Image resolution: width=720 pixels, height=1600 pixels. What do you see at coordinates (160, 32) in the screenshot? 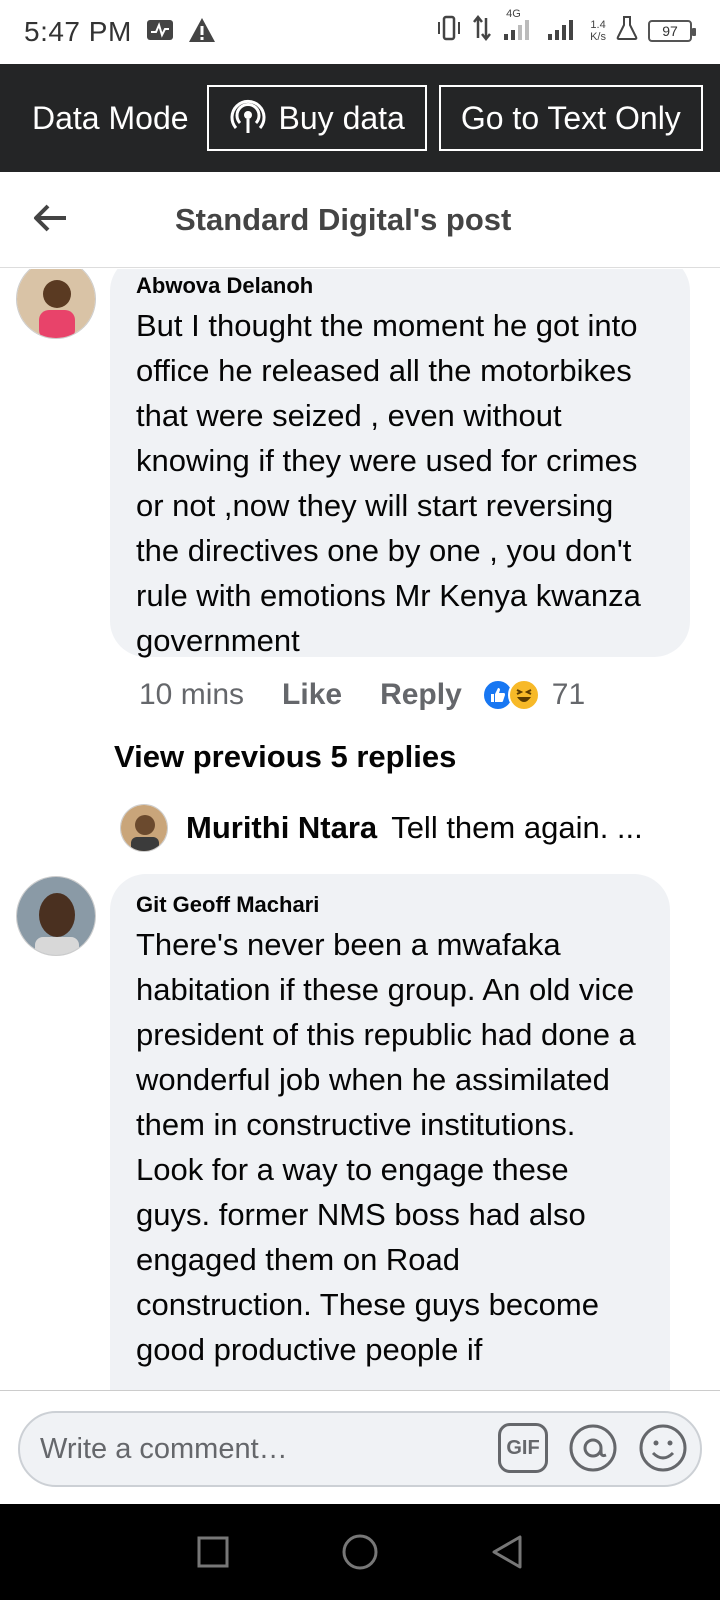
I see `activity-icon` at bounding box center [160, 32].